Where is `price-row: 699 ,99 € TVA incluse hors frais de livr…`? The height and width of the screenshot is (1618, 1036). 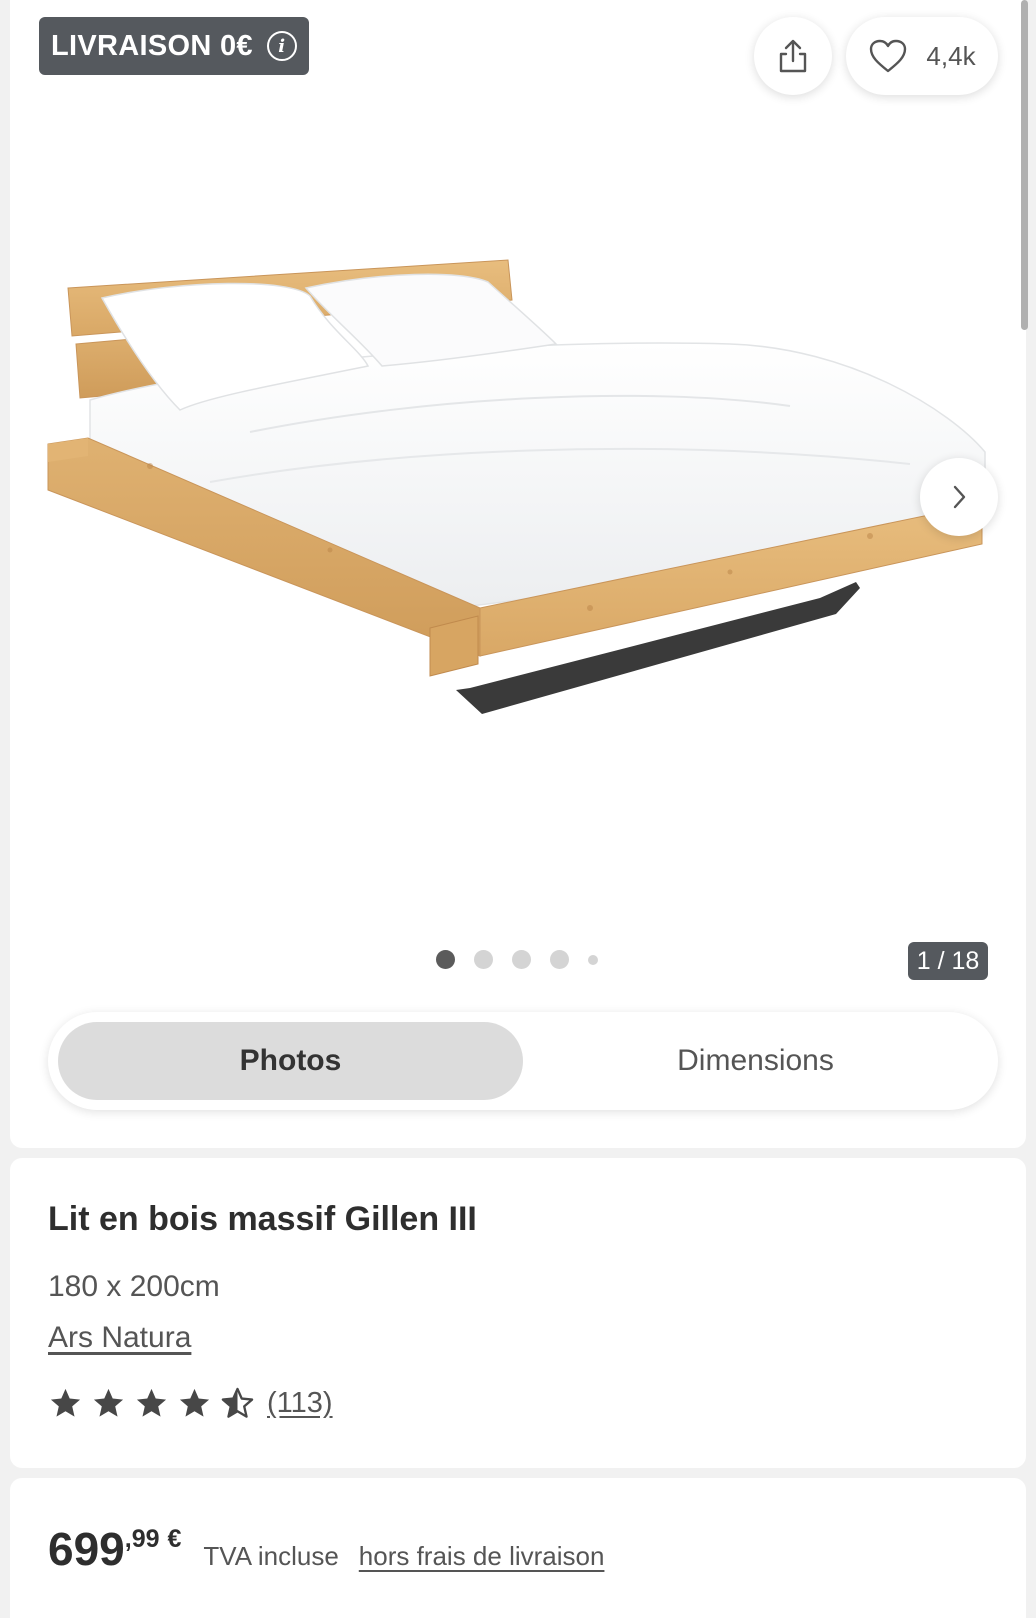 price-row: 699 ,99 € TVA incluse hors frais de livr… is located at coordinates (326, 1549).